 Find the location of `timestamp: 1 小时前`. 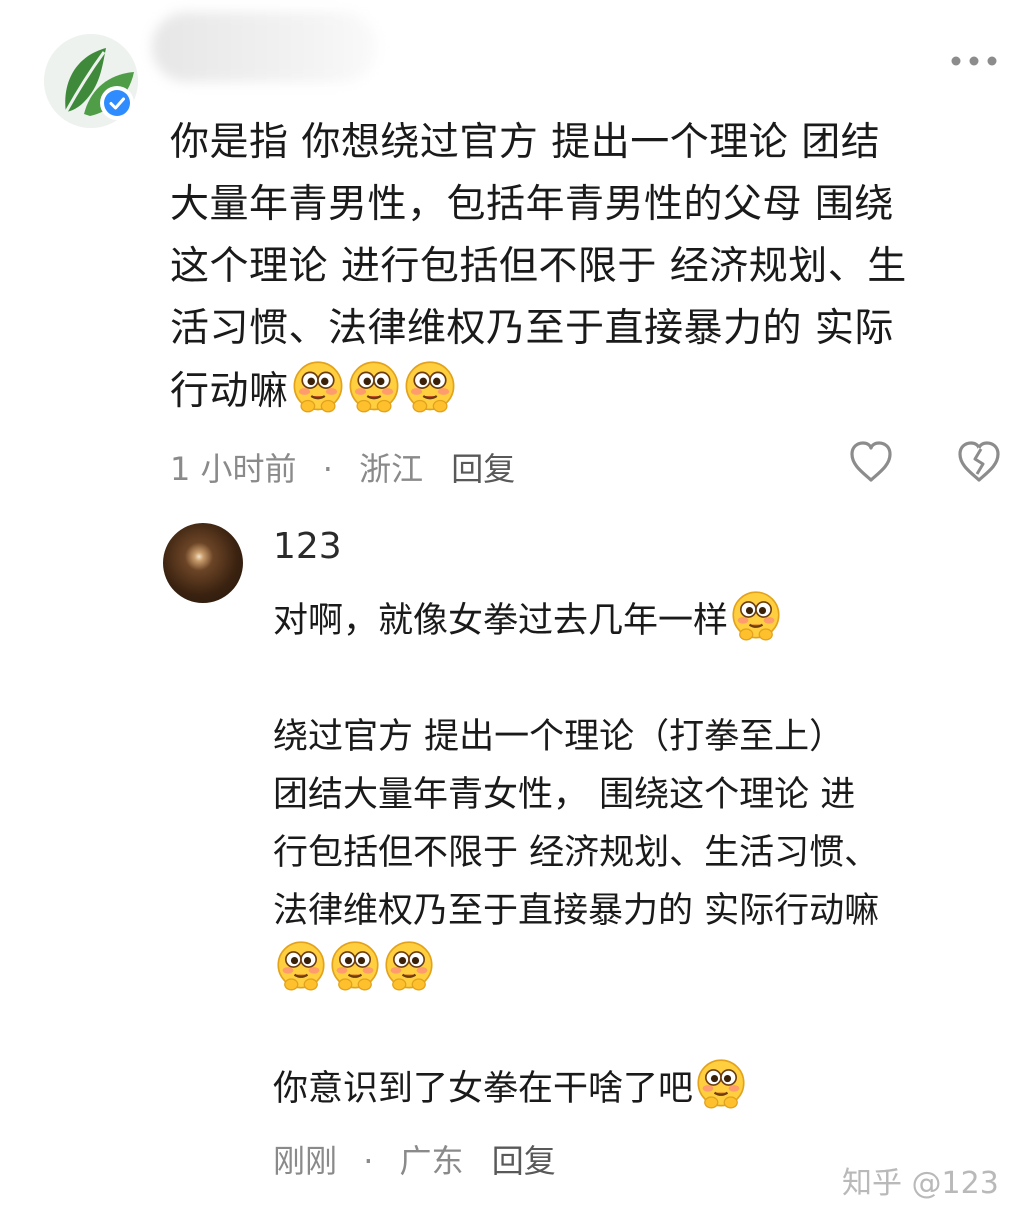

timestamp: 1 小时前 is located at coordinates (233, 469).